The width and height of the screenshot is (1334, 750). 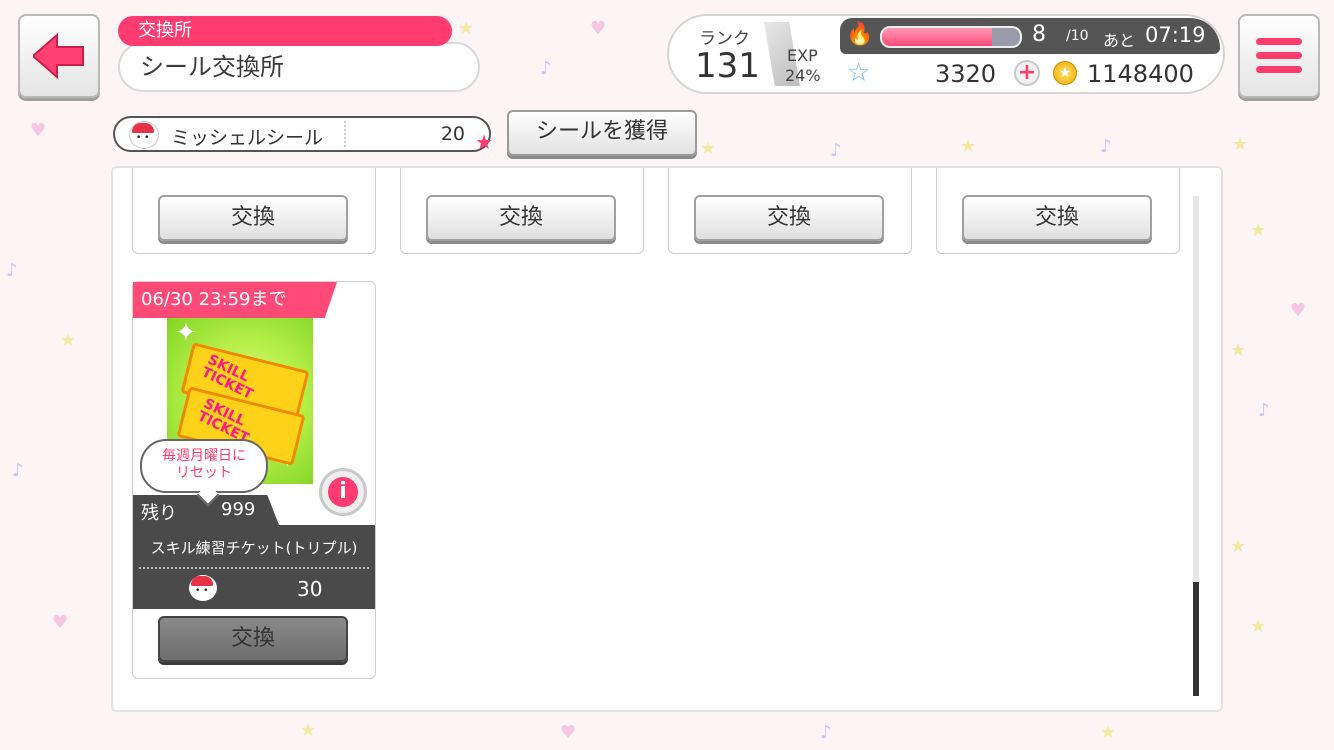 What do you see at coordinates (238, 509) in the screenshot?
I see `remaining-value: 999` at bounding box center [238, 509].